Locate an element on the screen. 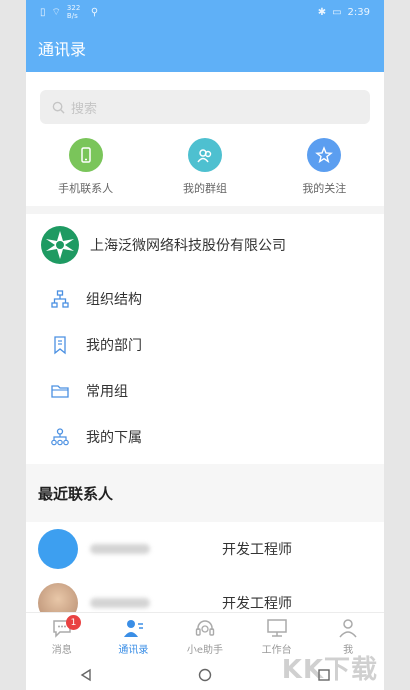 Image resolution: width=410 pixels, height=690 pixels. quick-label: 我的关注 is located at coordinates (324, 188).